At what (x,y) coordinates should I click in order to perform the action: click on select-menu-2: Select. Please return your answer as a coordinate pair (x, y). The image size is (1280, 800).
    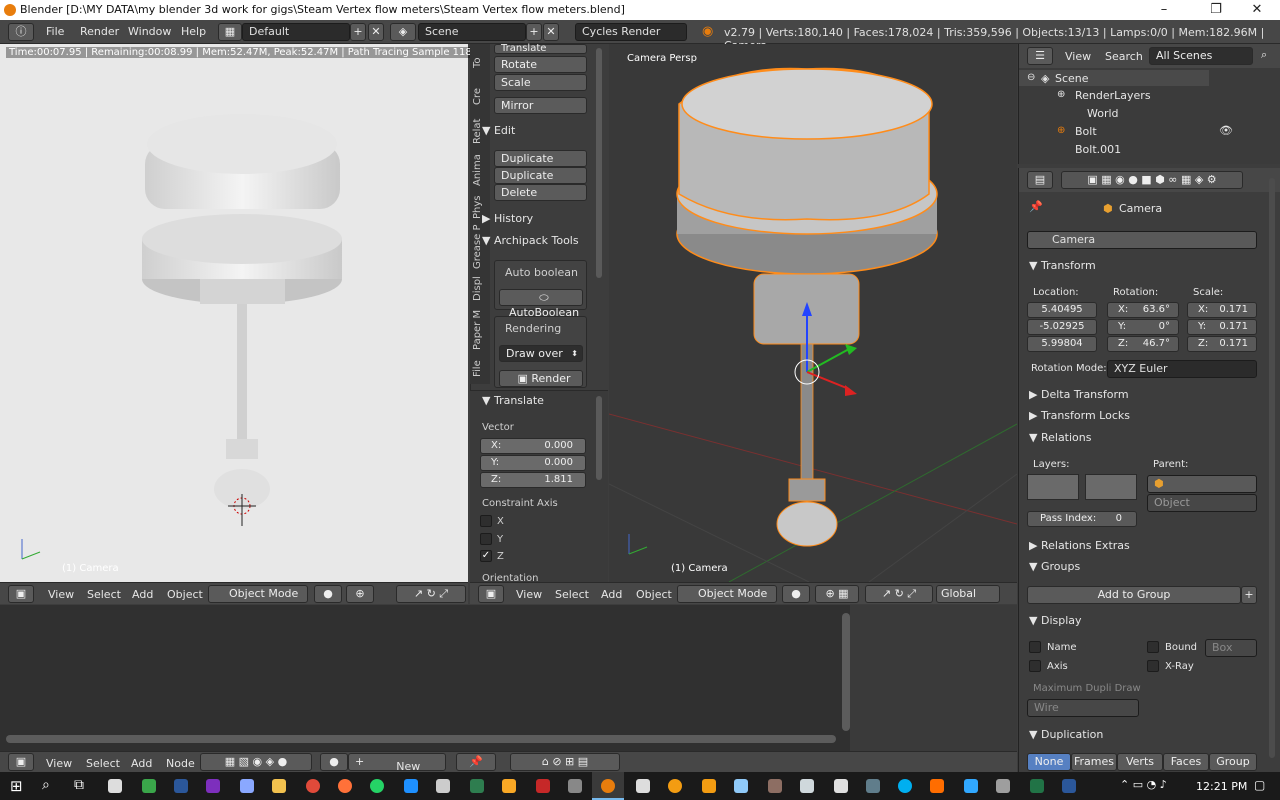
    Looking at the image, I should click on (572, 594).